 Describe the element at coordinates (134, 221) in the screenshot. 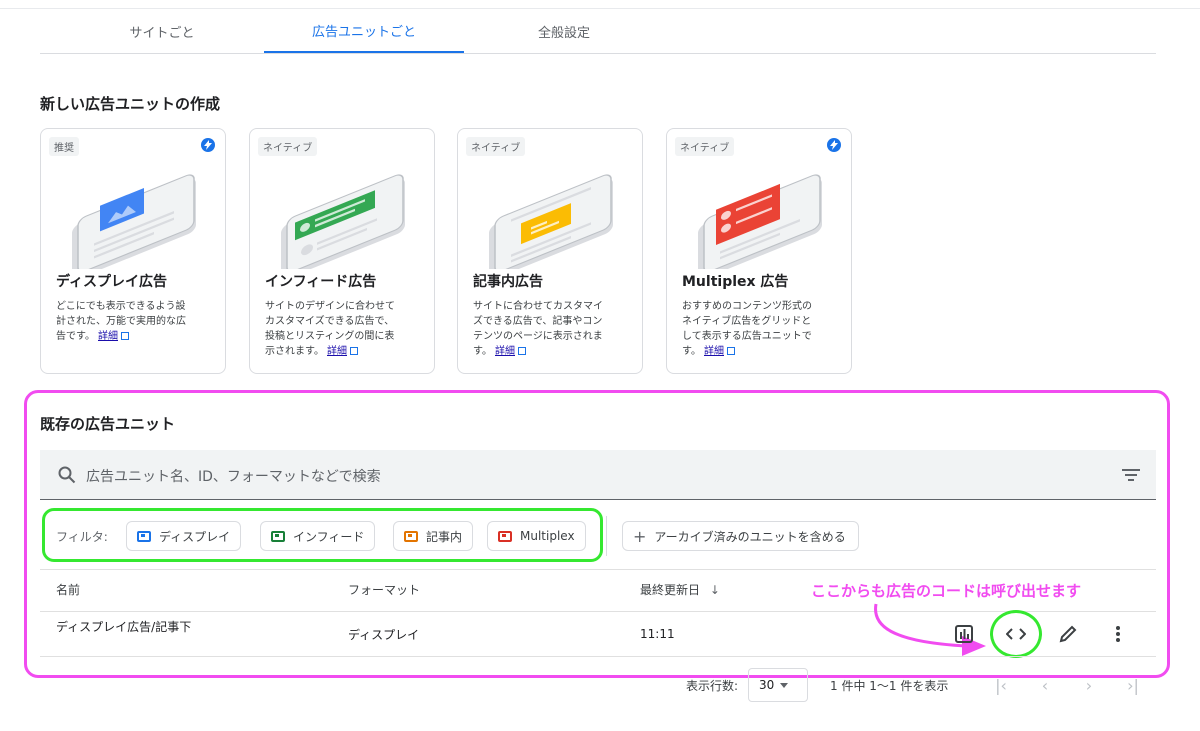

I see `display-ad-illustration` at that location.